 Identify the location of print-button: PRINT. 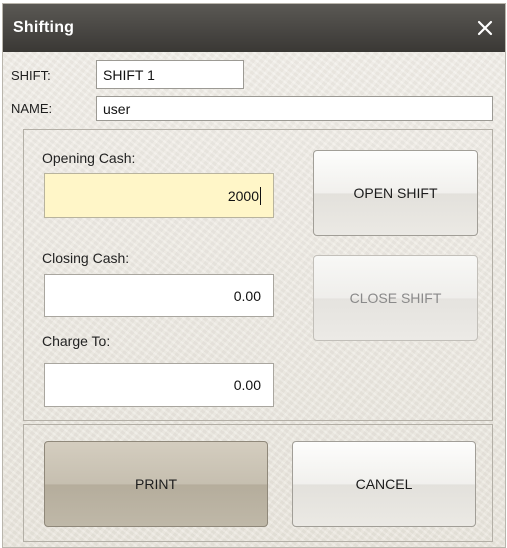
(156, 484).